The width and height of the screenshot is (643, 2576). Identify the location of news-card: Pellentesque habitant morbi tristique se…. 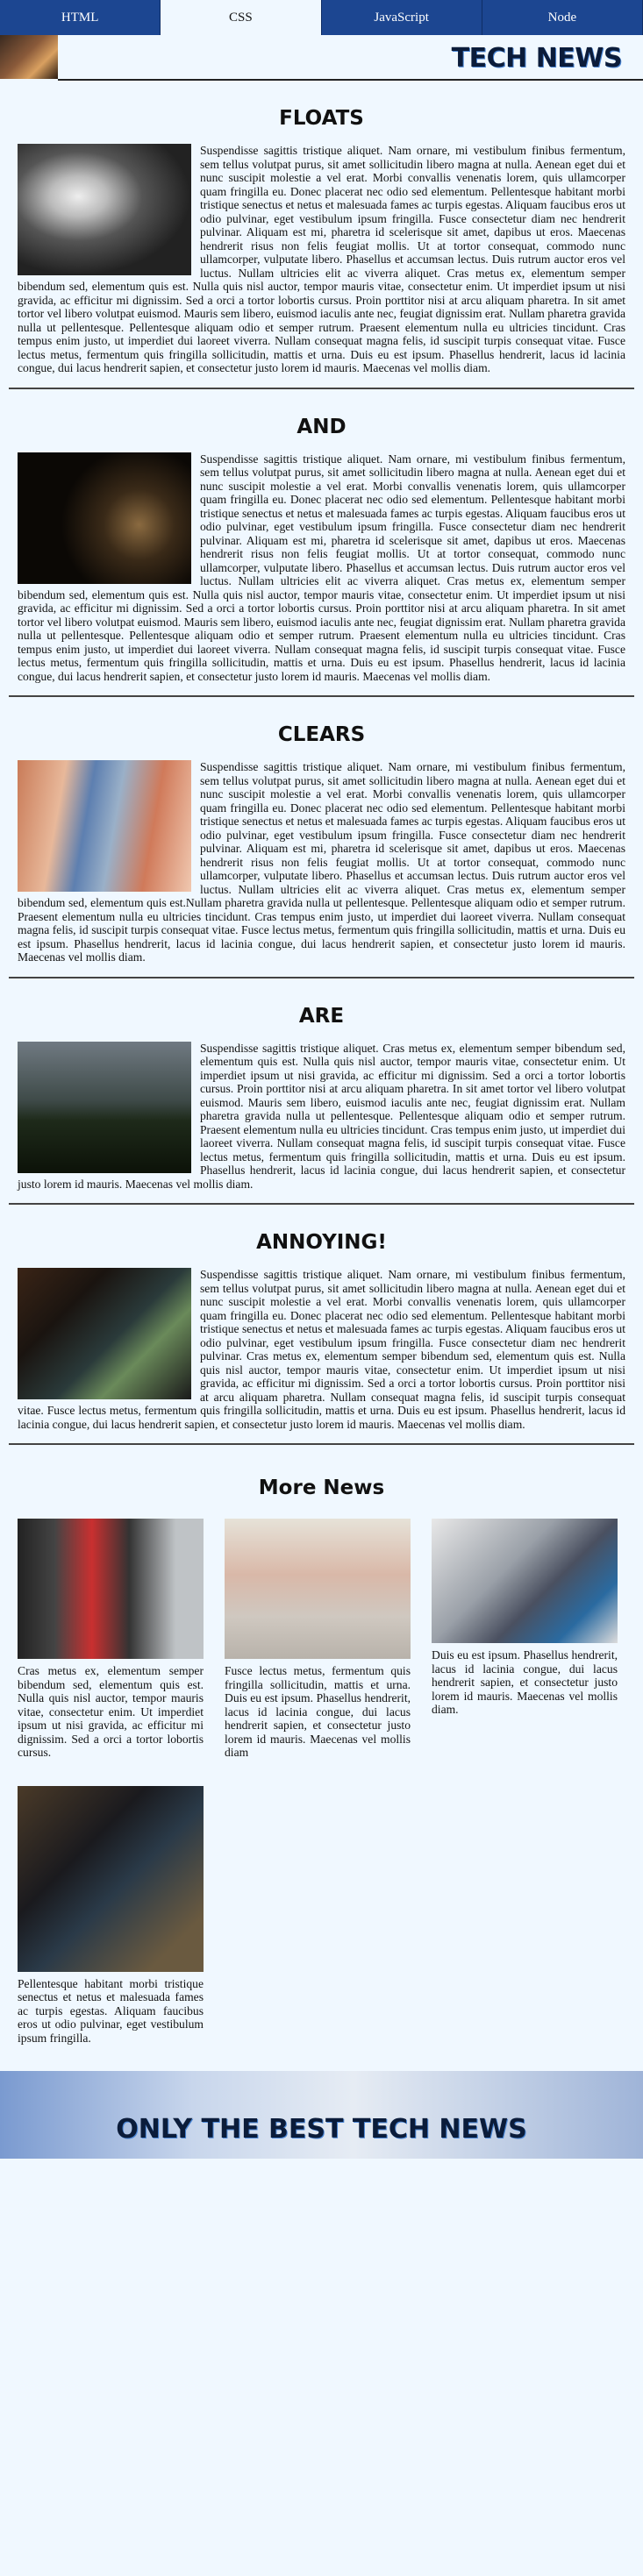
(111, 1915).